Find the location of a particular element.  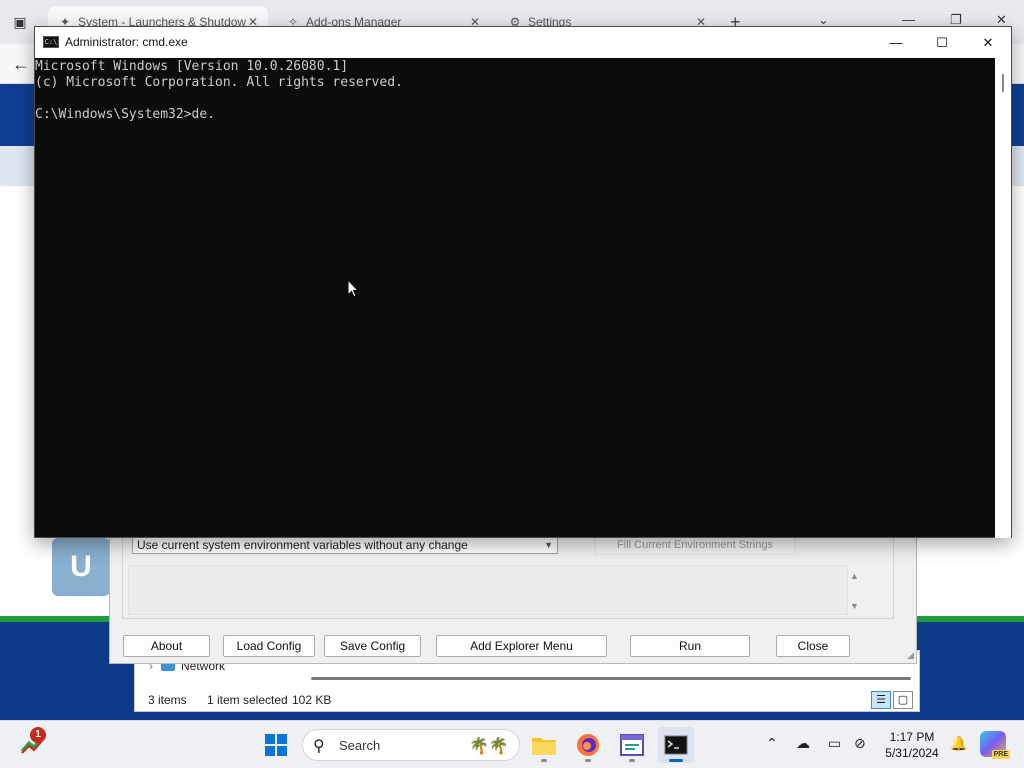

file-explorer-taskbar-button is located at coordinates (544, 745).